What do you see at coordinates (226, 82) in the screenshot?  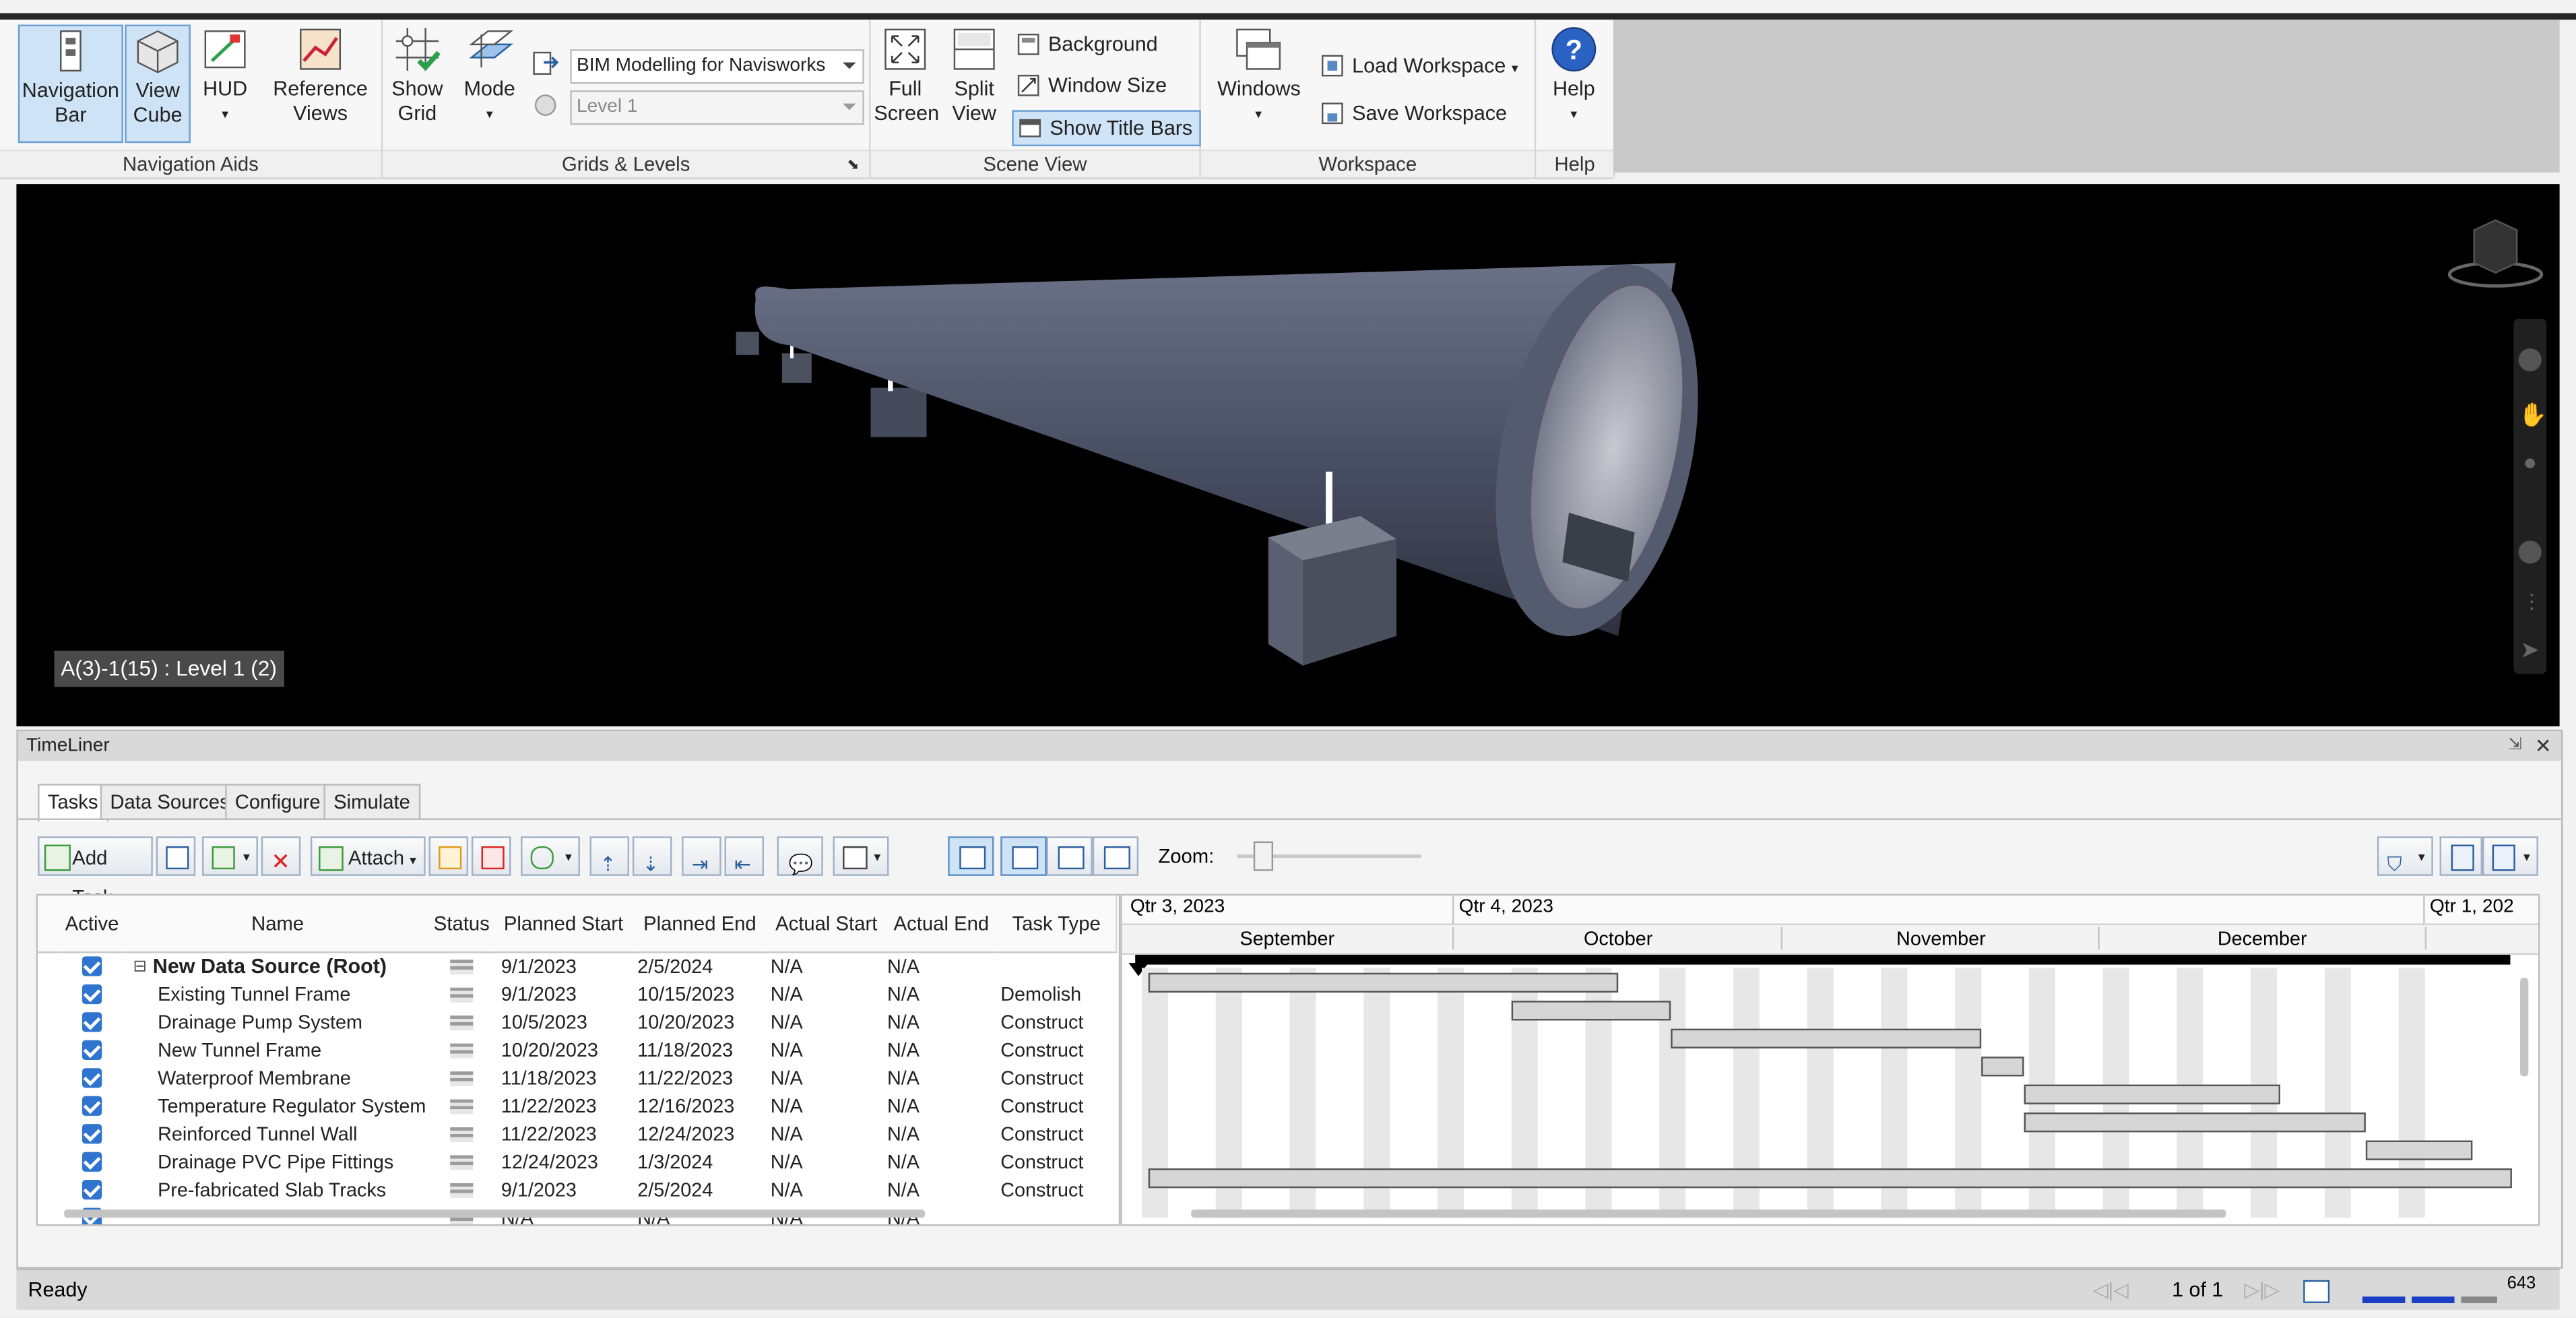 I see `hud-button: HUD ▾` at bounding box center [226, 82].